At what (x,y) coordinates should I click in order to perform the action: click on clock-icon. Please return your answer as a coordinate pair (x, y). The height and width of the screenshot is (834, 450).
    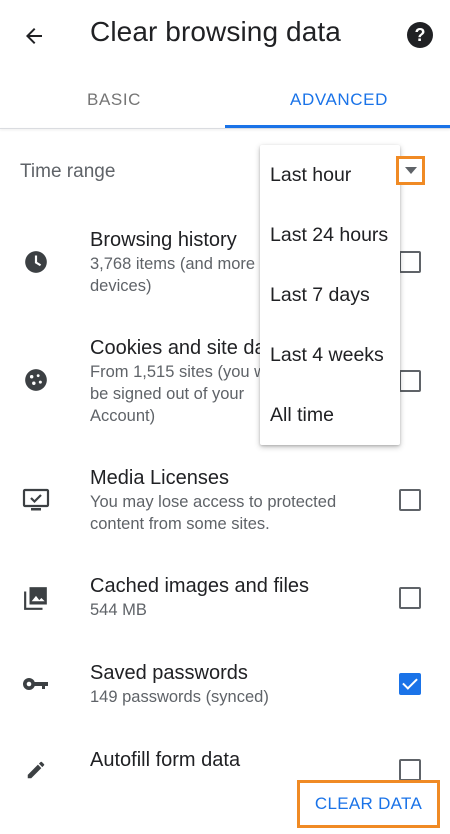
    Looking at the image, I should click on (36, 262).